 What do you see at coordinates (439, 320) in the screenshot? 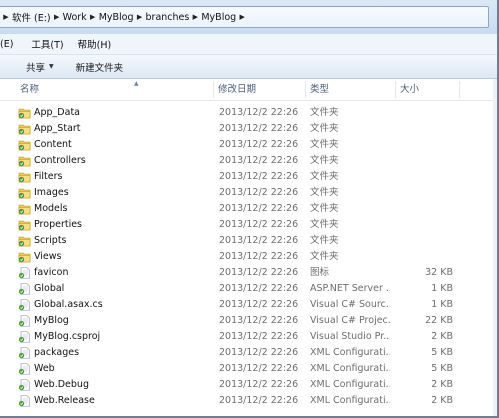
I see `file-size: 22 KB` at bounding box center [439, 320].